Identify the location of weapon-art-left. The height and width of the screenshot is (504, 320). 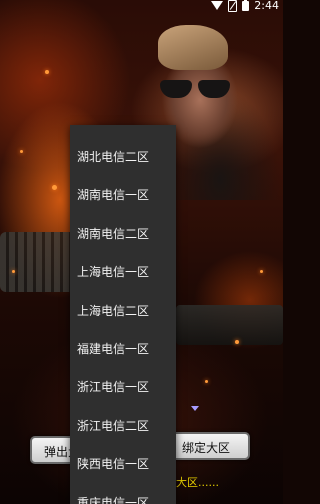
(37, 262).